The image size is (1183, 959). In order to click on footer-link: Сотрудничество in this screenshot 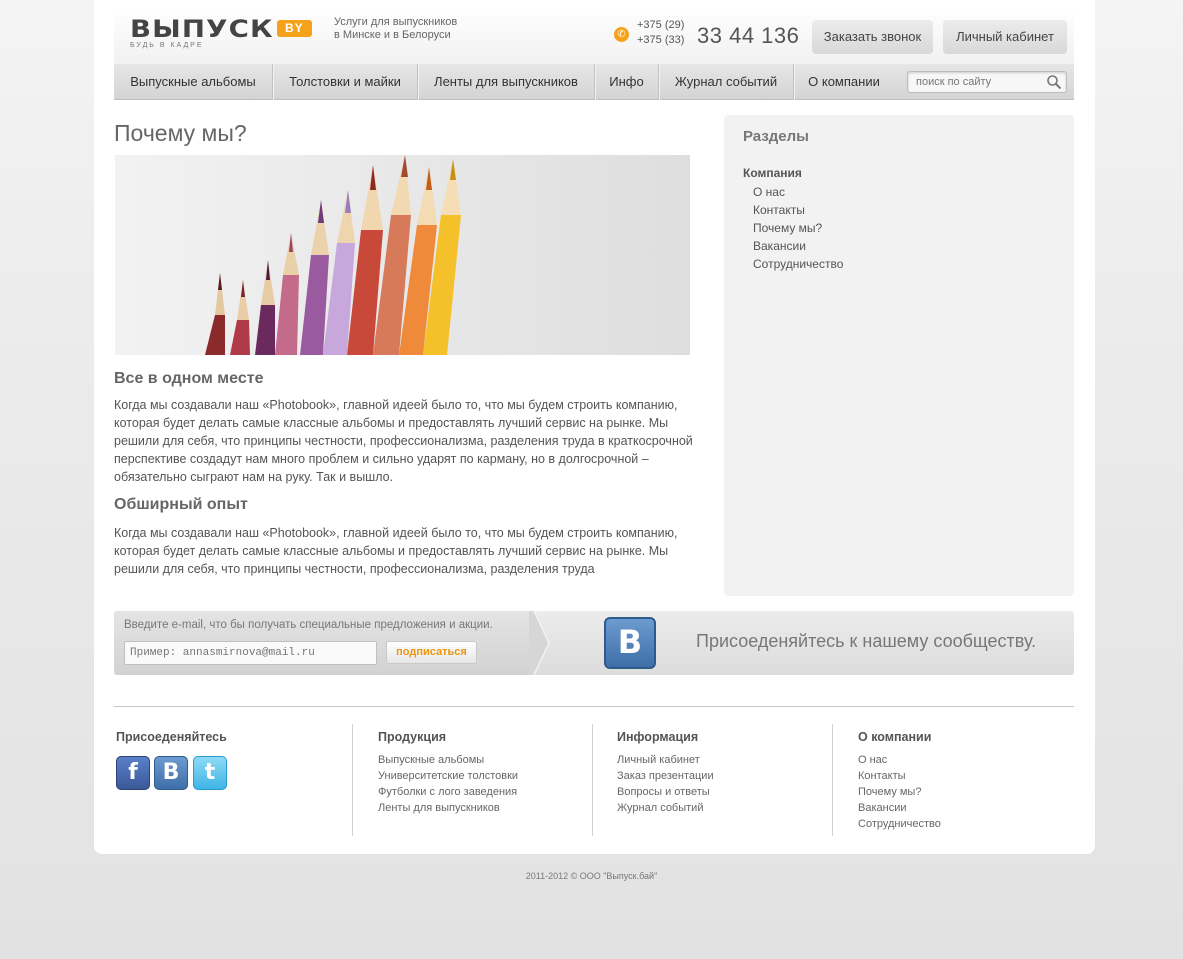, I will do `click(899, 824)`.